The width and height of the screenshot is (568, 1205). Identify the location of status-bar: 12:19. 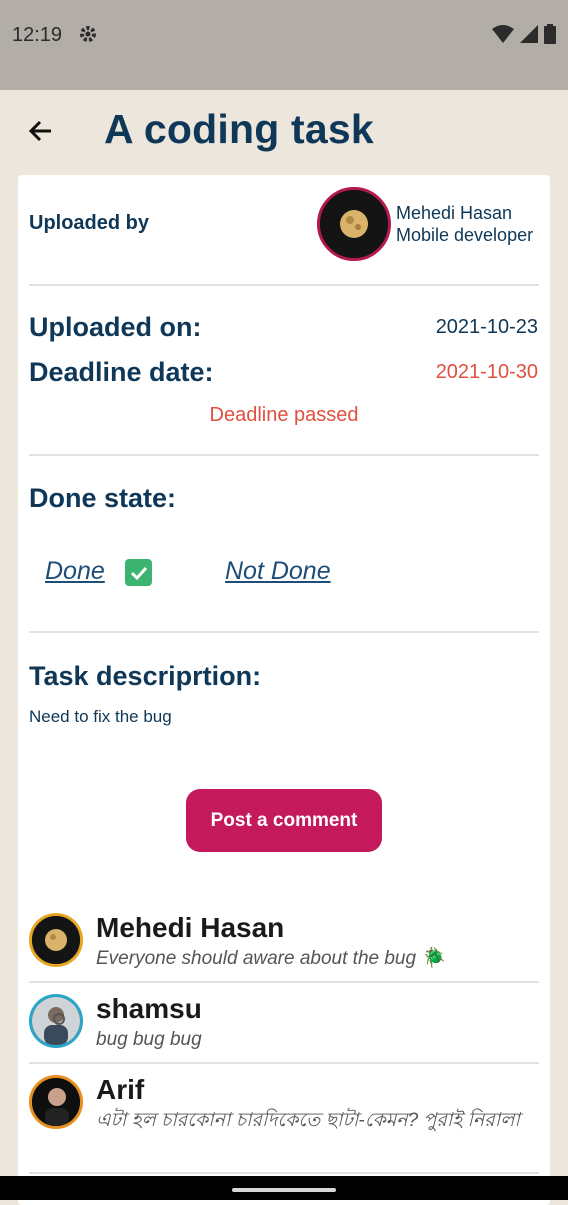
(284, 45).